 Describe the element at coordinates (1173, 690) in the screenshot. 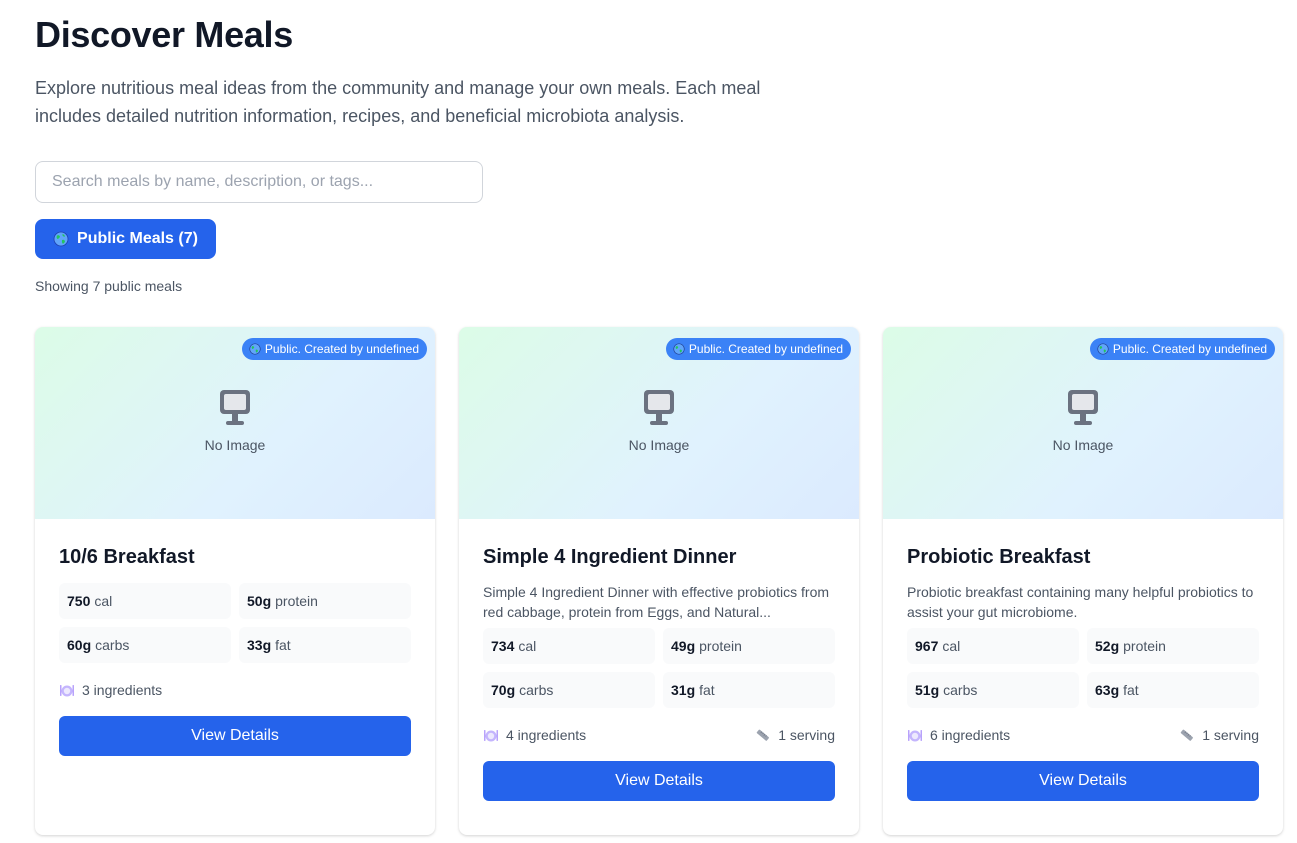

I see `fat-stat: 63g fat` at that location.